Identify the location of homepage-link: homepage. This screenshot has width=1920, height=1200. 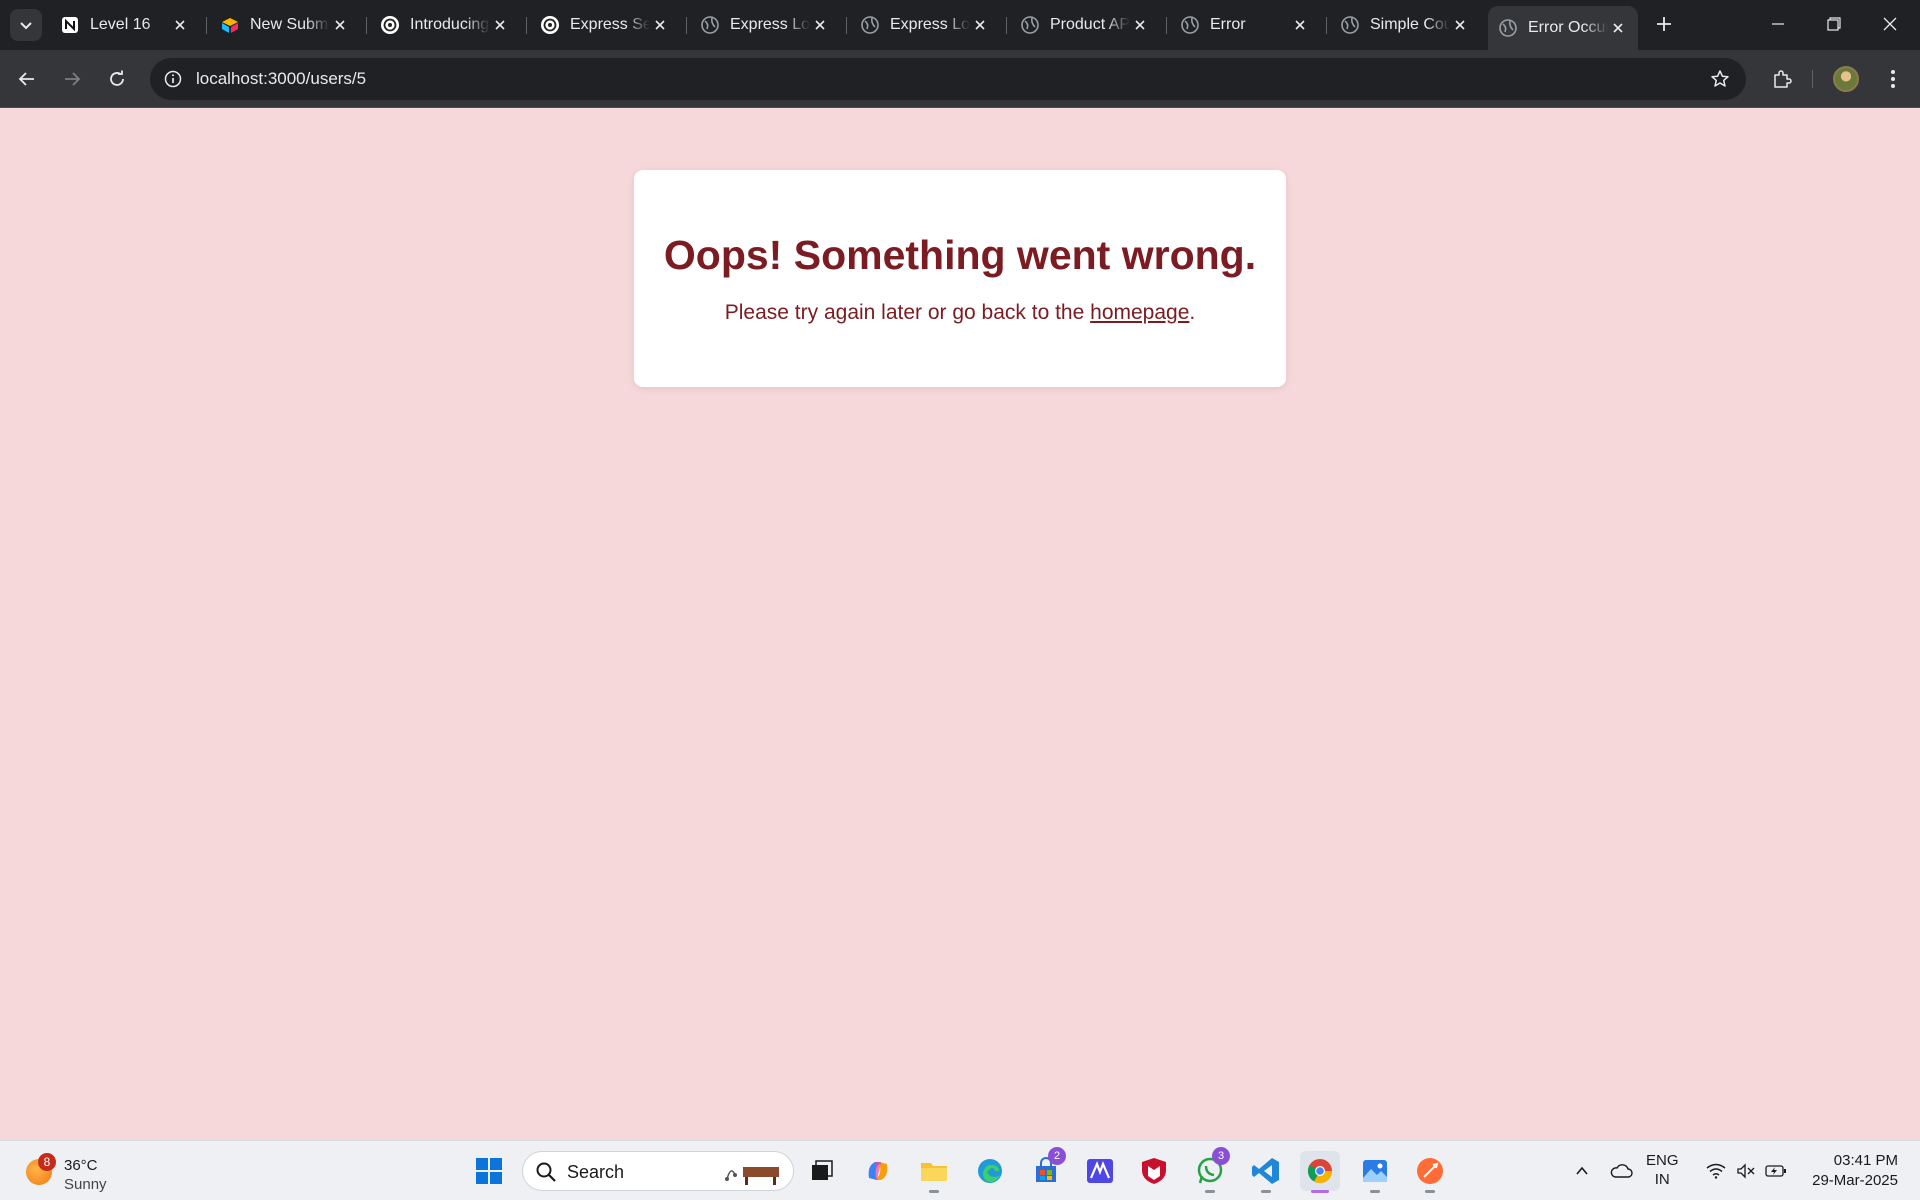
(1139, 312).